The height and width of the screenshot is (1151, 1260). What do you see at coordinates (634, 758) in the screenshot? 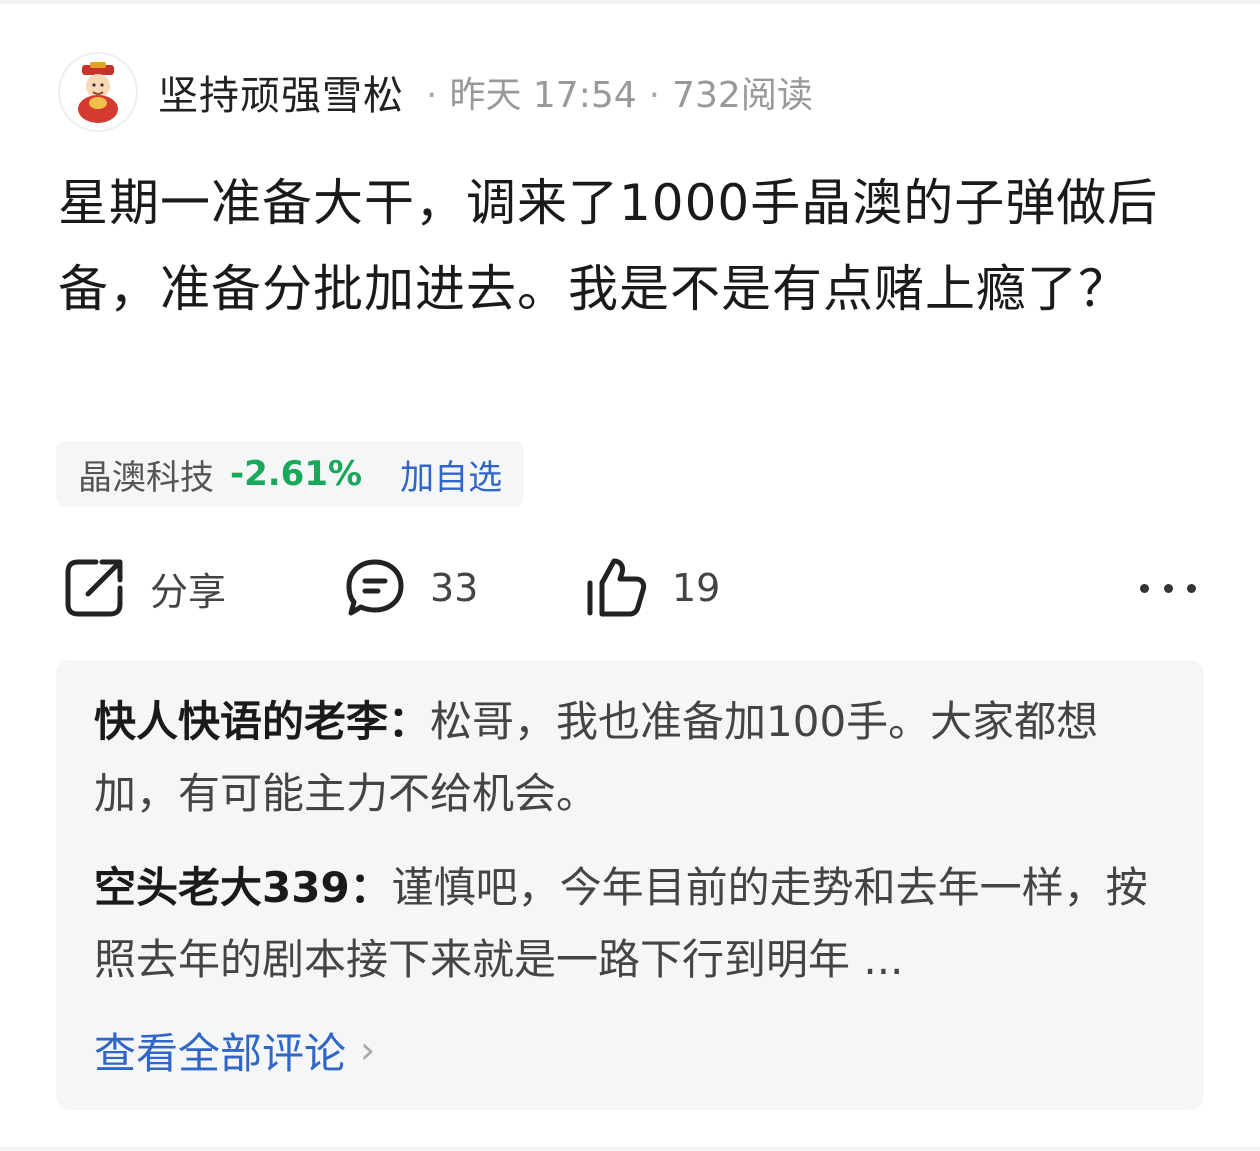
I see `comment-item: 快人快语的老李：松哥，我也准备加100手。大家都想加，有可能主力不给机会。` at bounding box center [634, 758].